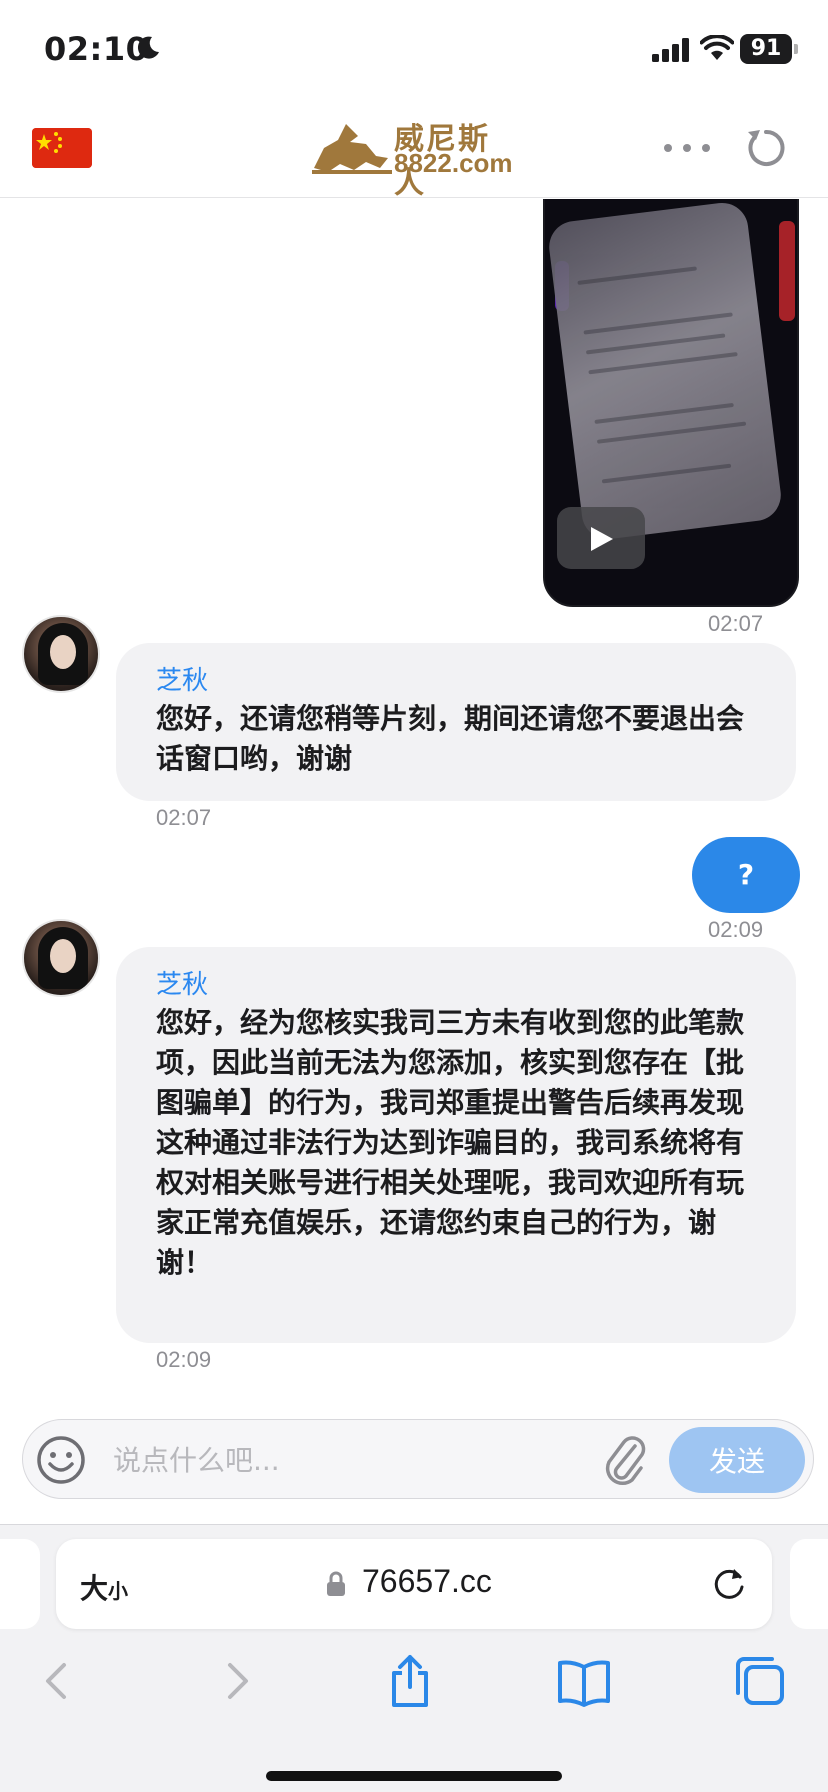 The height and width of the screenshot is (1792, 828). I want to click on app-header: 威尼斯人 8822.com, so click(414, 150).